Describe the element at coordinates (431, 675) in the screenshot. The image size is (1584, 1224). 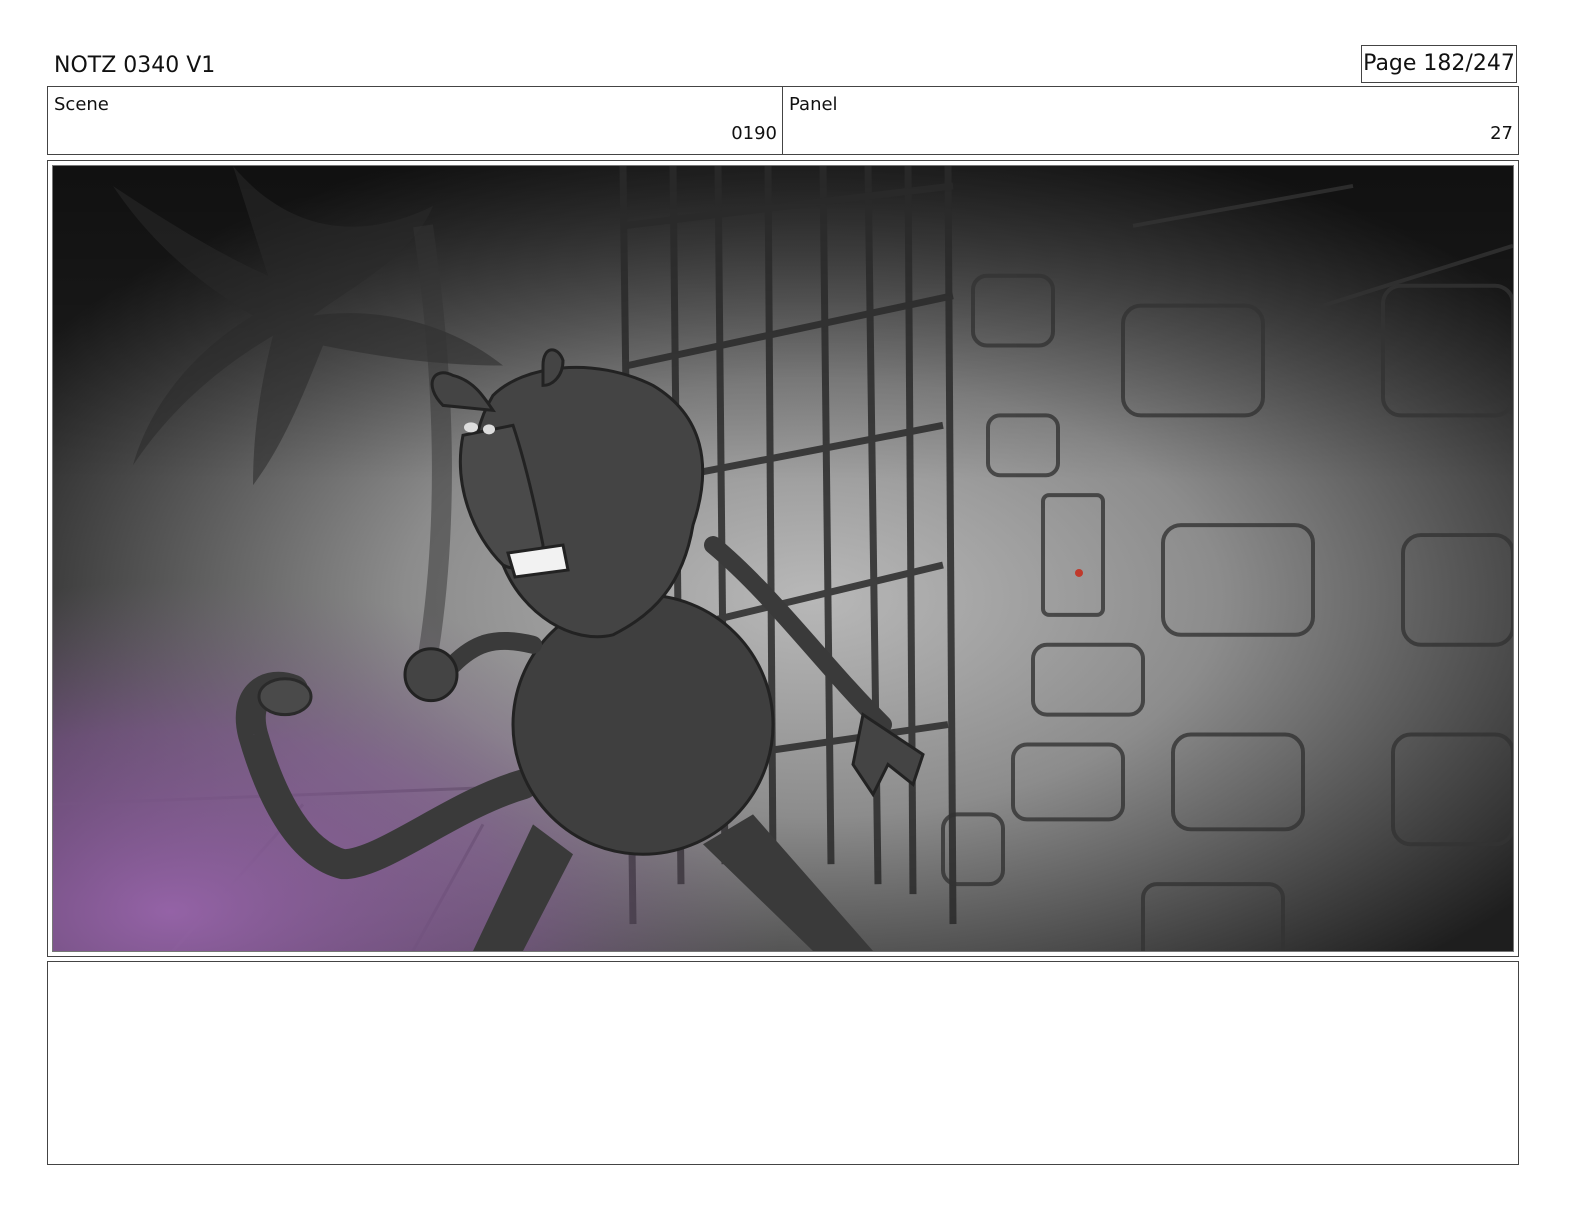
I see `character-fist` at that location.